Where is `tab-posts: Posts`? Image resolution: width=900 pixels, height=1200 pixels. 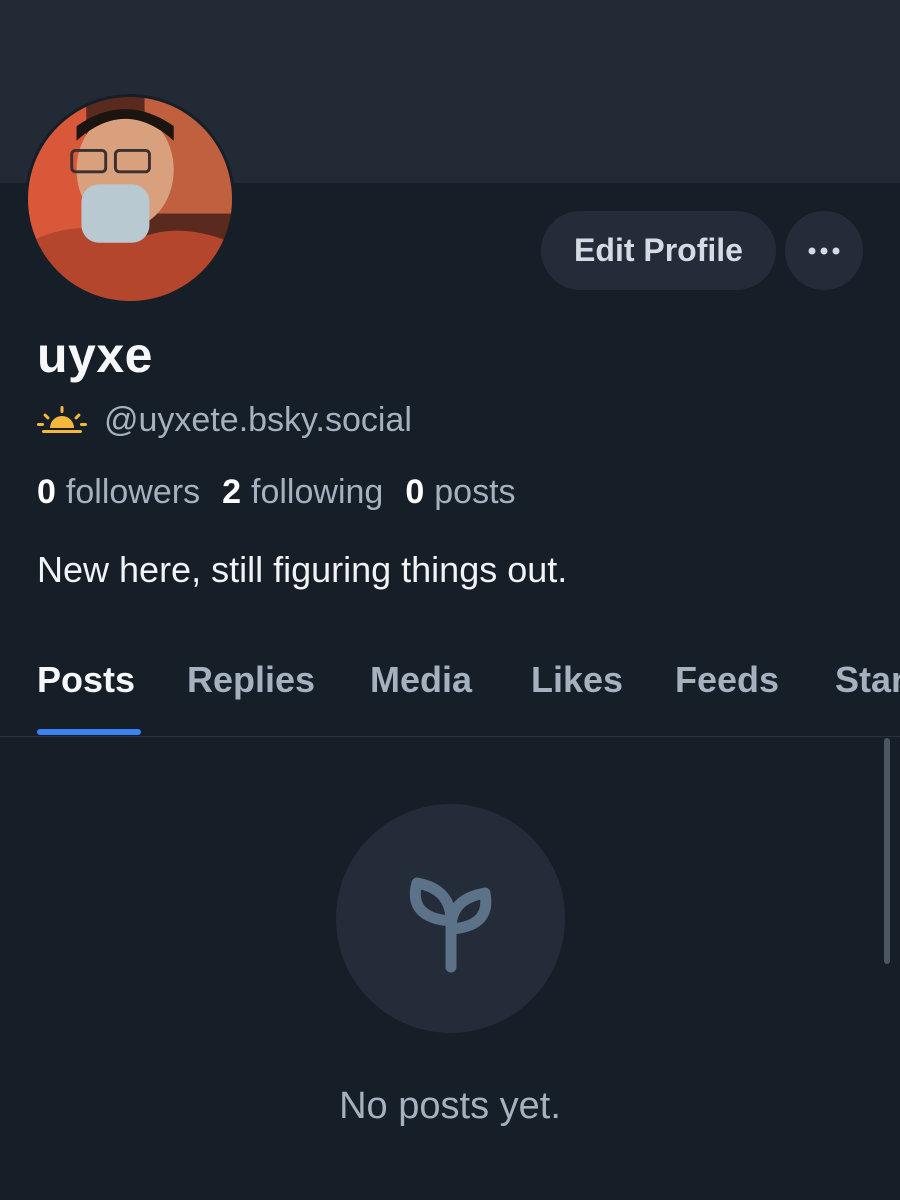
tab-posts: Posts is located at coordinates (86, 680).